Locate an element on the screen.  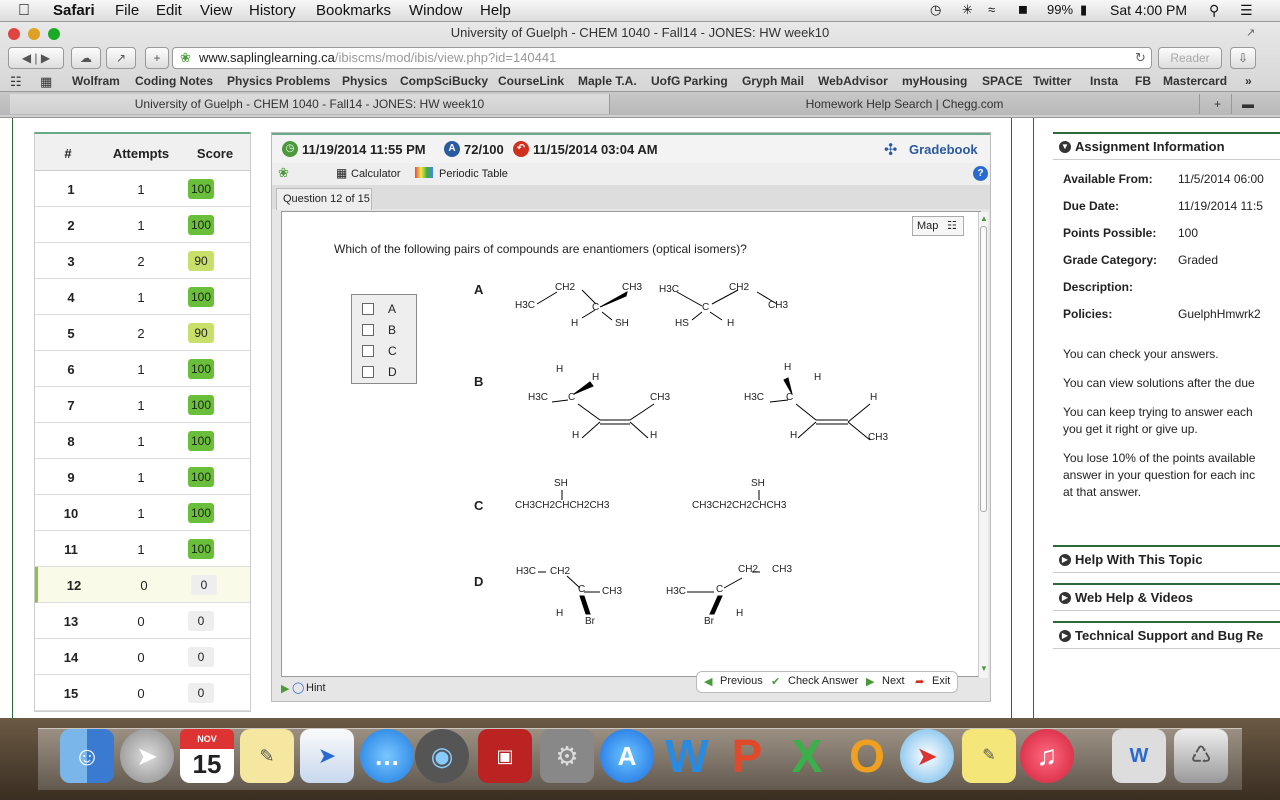
table-row: 5 2 90 is located at coordinates (142, 333).